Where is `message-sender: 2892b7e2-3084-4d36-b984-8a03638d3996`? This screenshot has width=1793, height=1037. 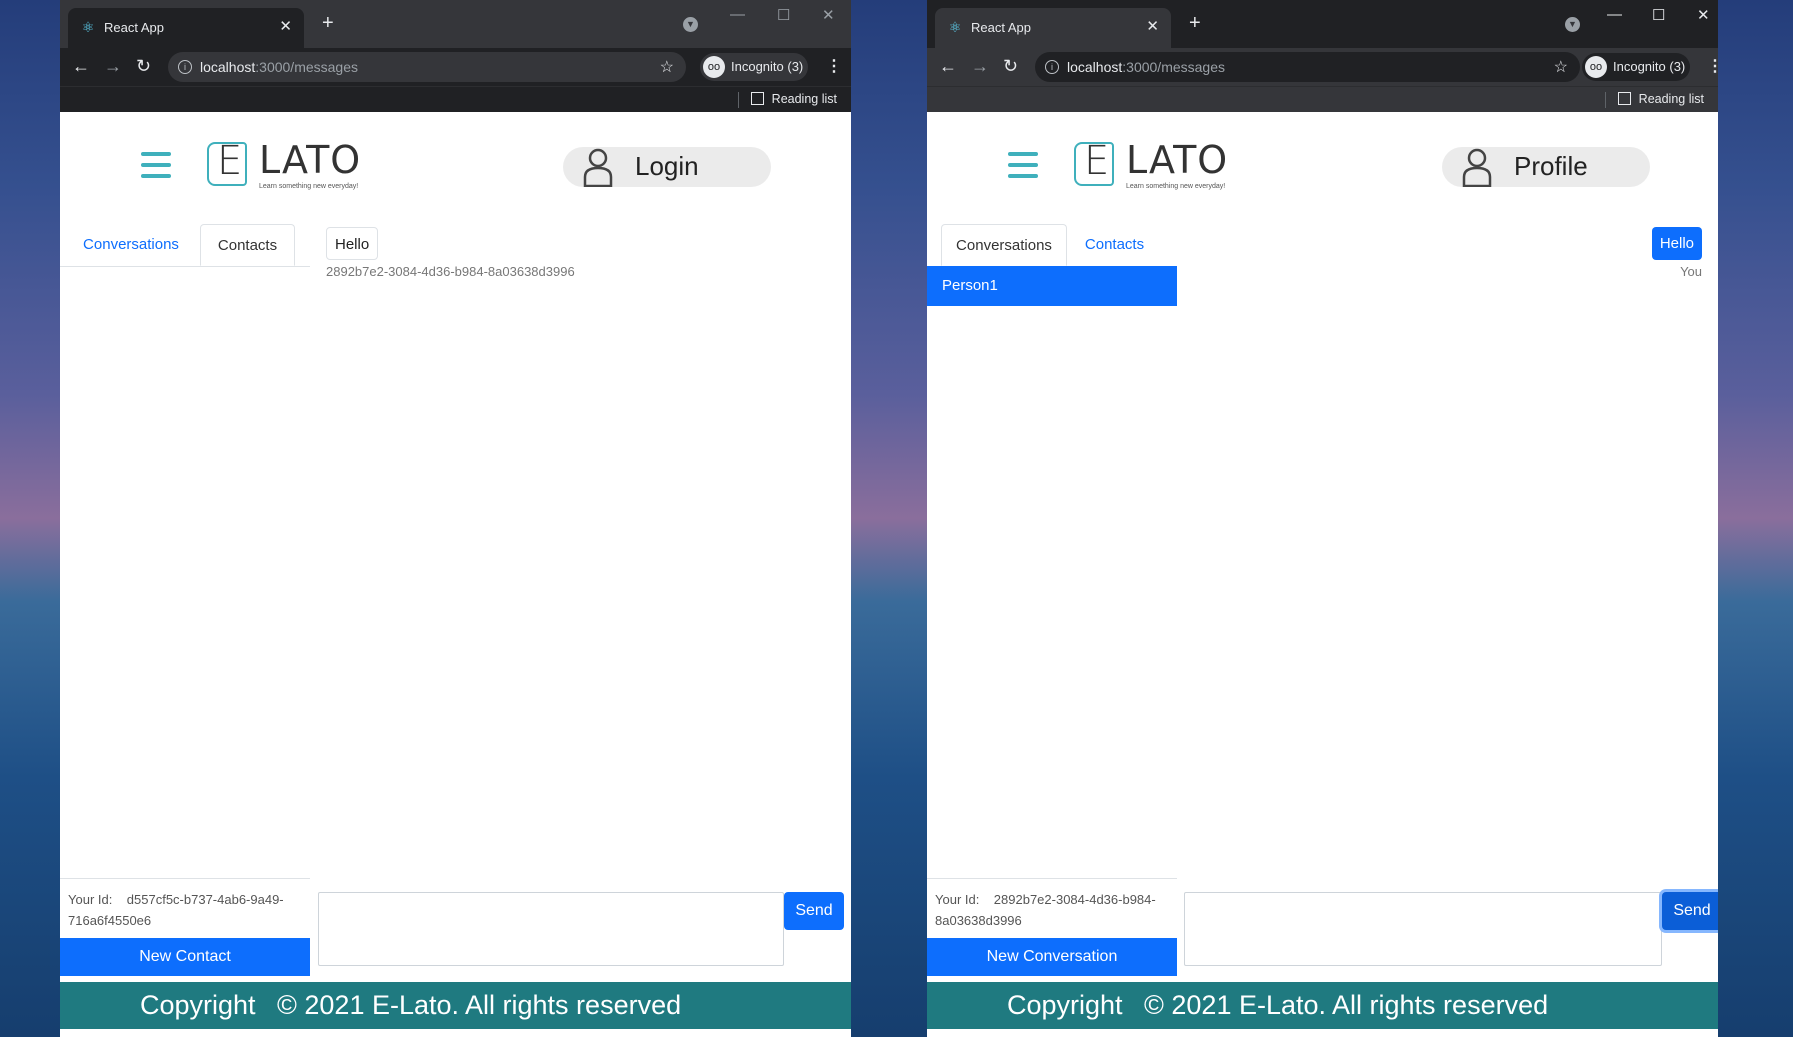
message-sender: 2892b7e2-3084-4d36-b984-8a03638d3996 is located at coordinates (450, 271).